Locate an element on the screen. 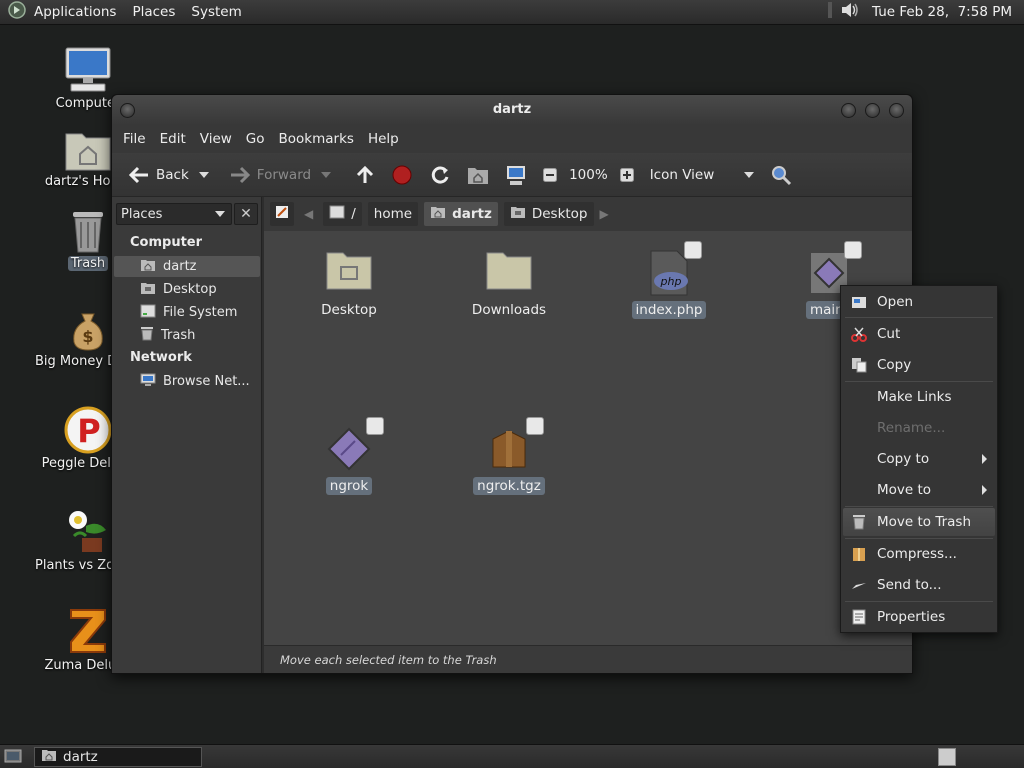  crumb-left-arrow: ◀ is located at coordinates (308, 214).